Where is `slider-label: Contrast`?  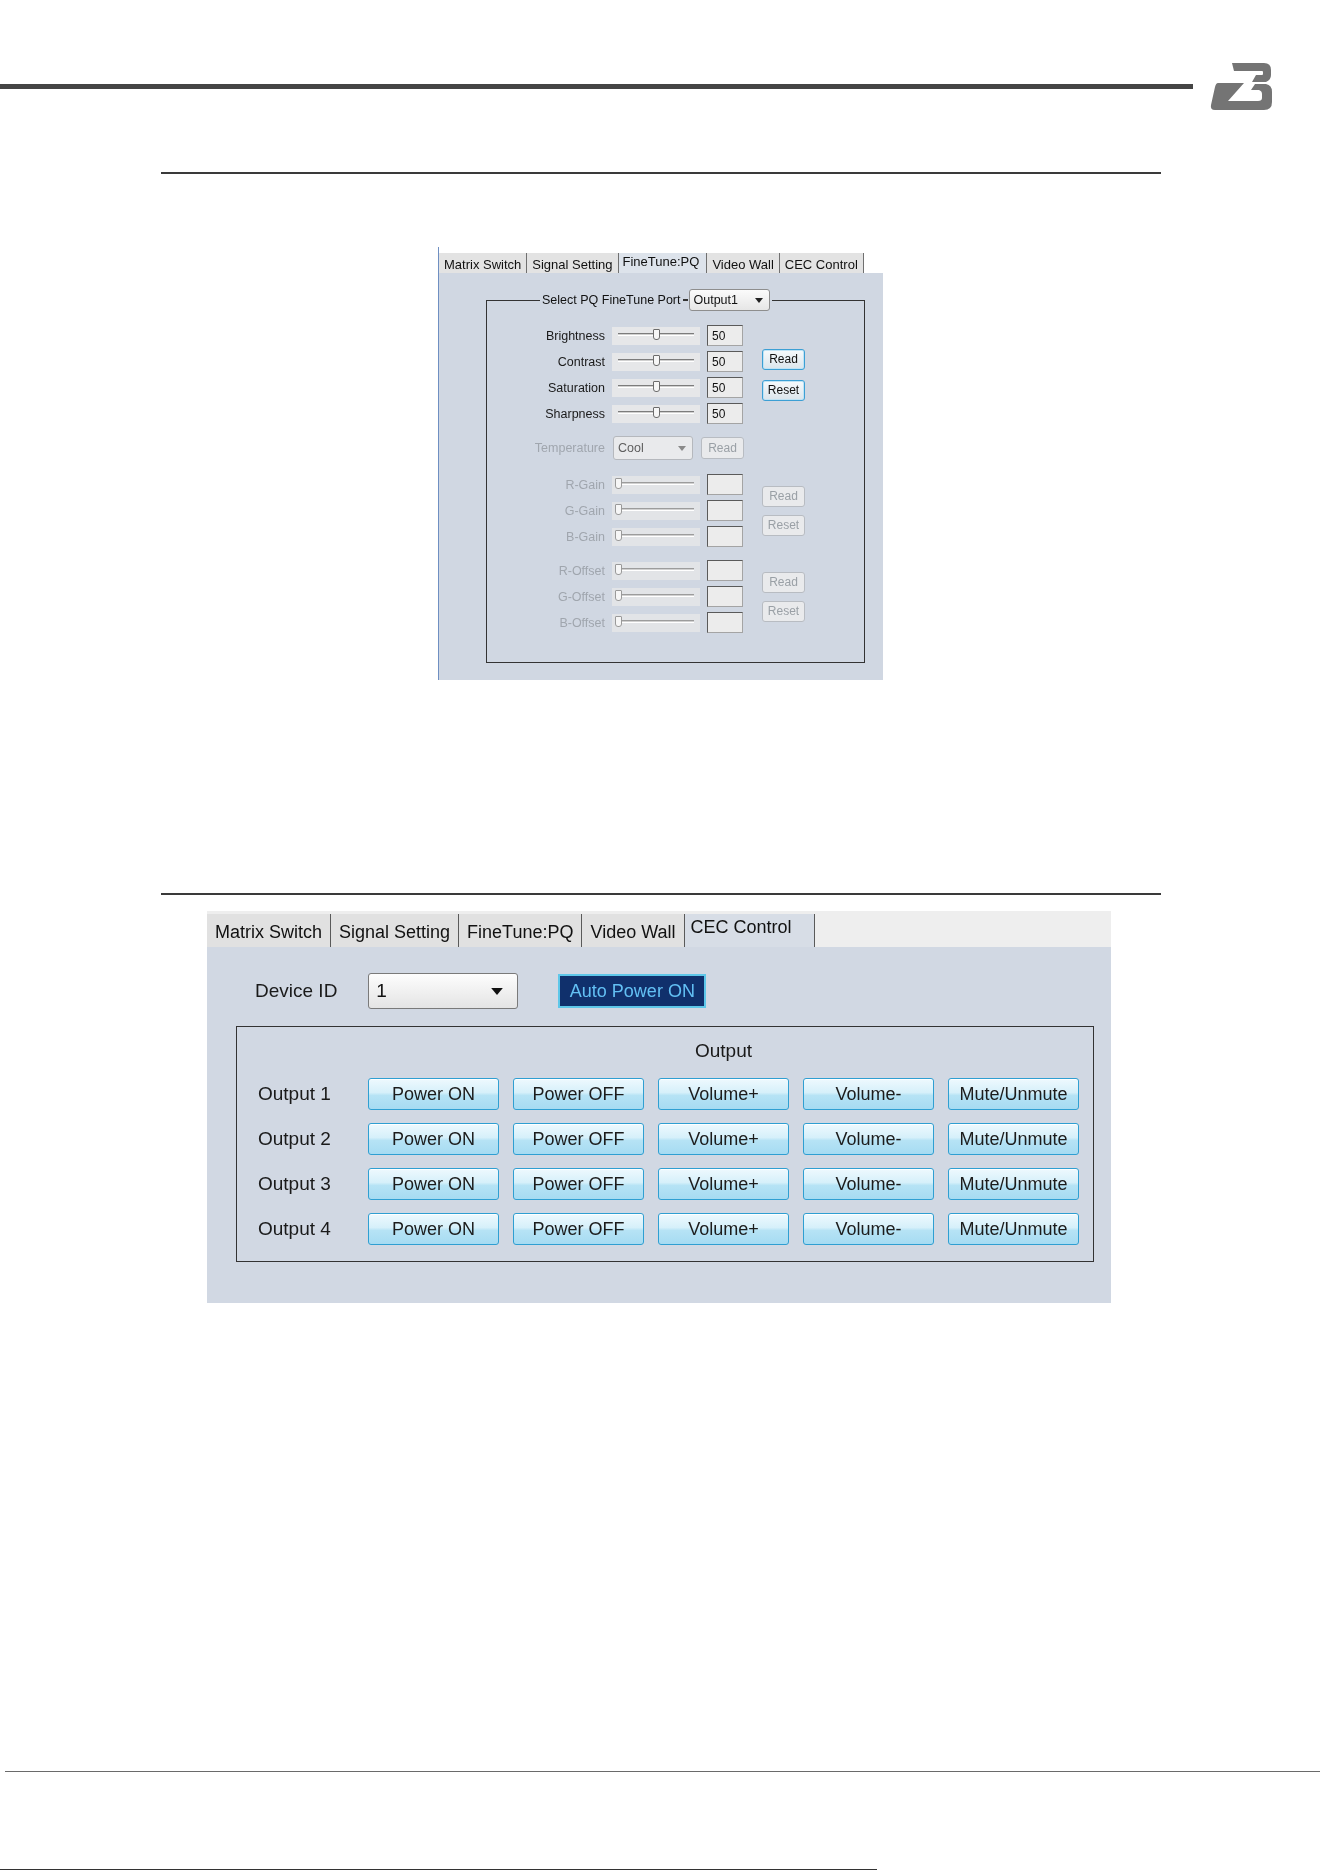 slider-label: Contrast is located at coordinates (581, 361).